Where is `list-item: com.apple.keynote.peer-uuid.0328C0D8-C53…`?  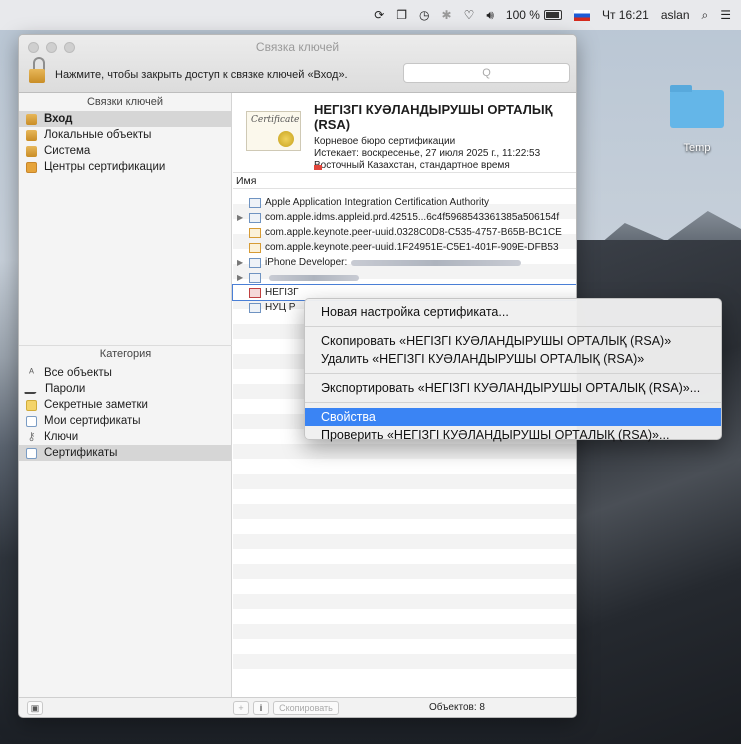
list-item: com.apple.keynote.peer-uuid.0328C0D8-C53… is located at coordinates (404, 232).